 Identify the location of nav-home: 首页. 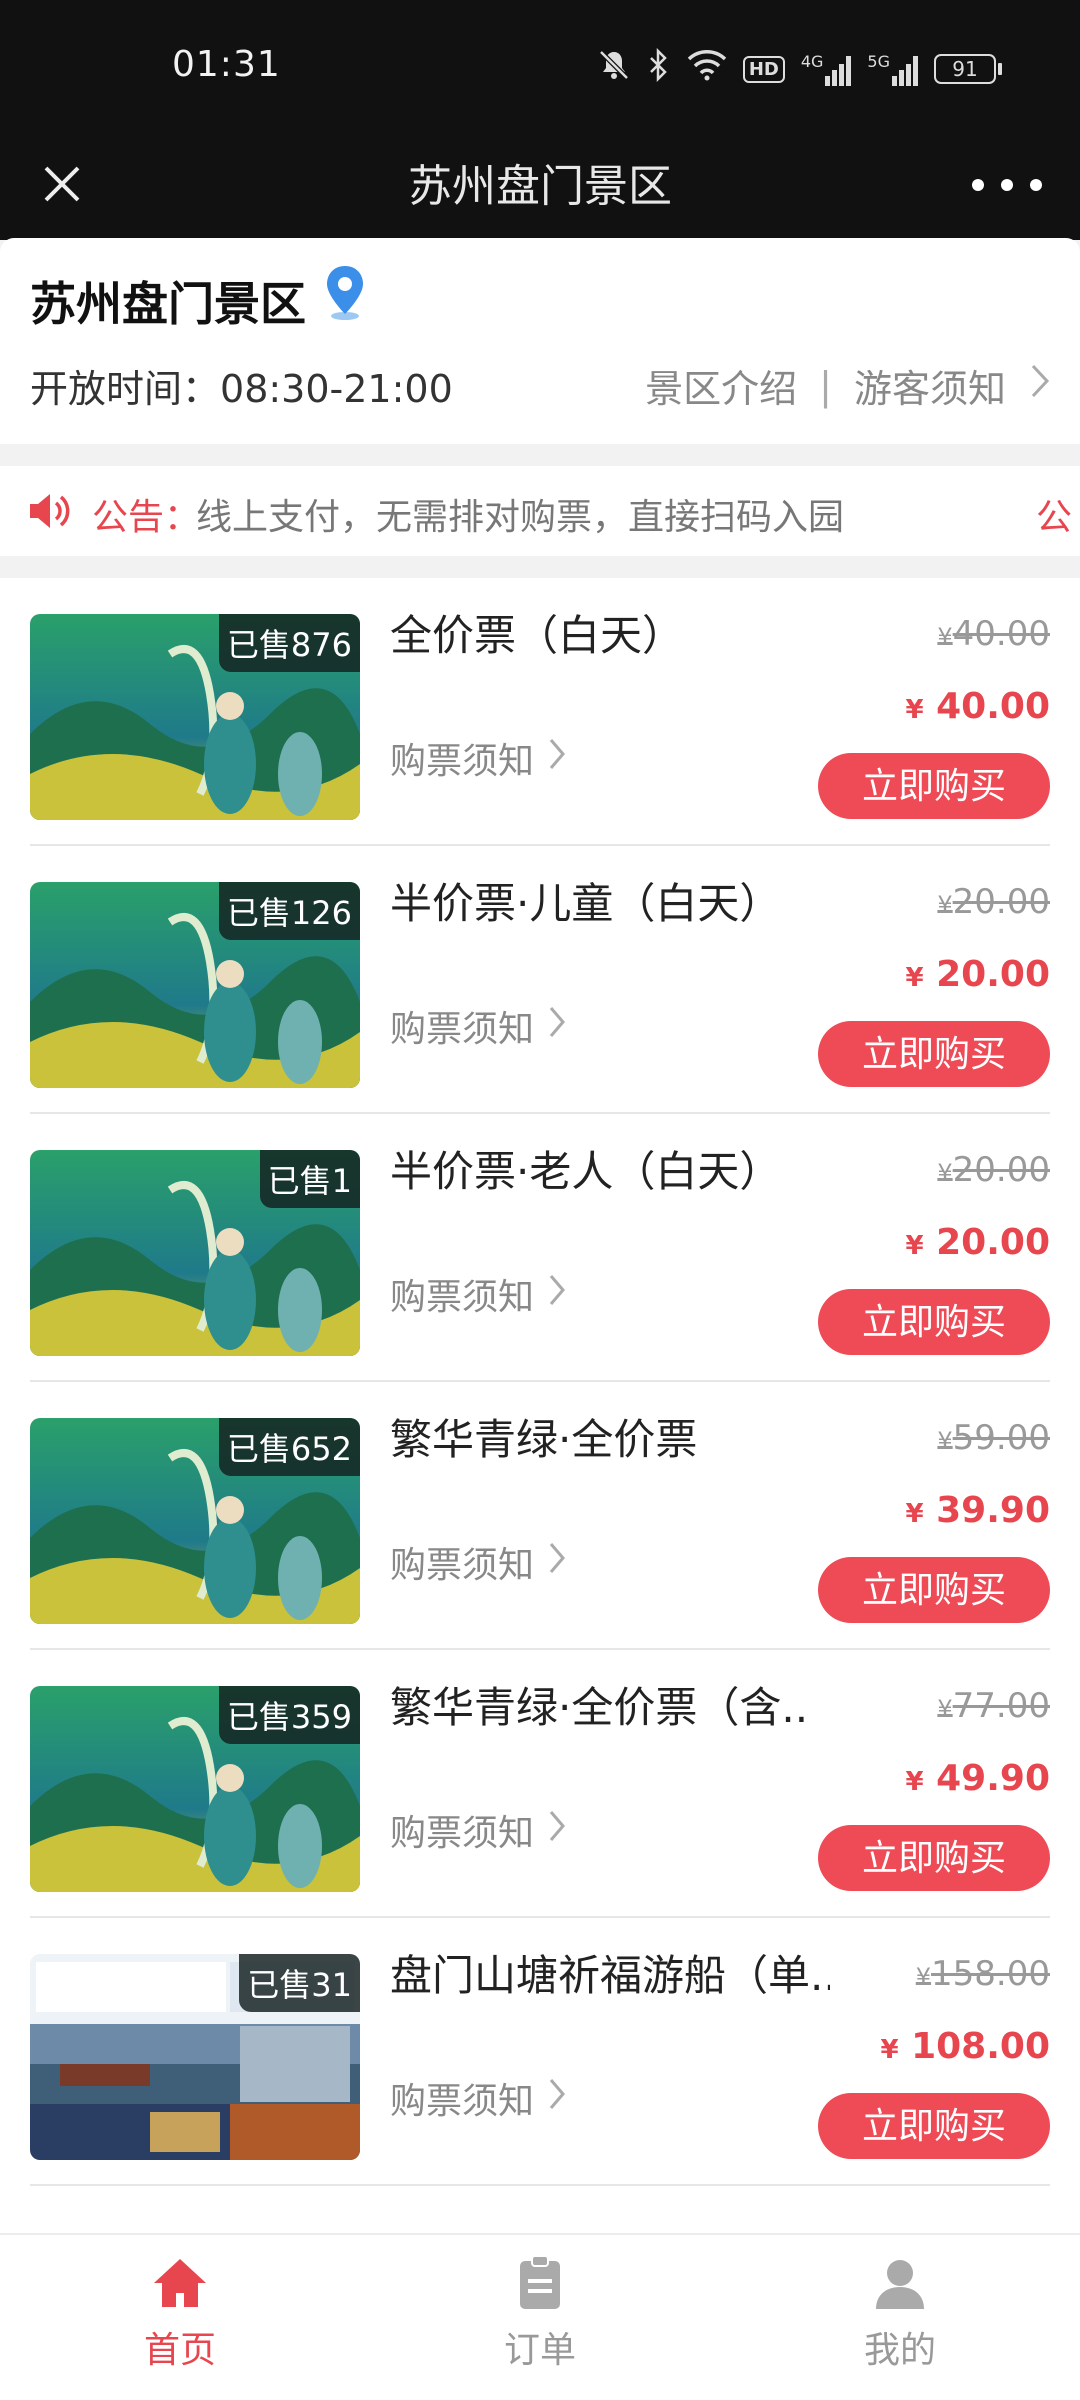
(180, 2313).